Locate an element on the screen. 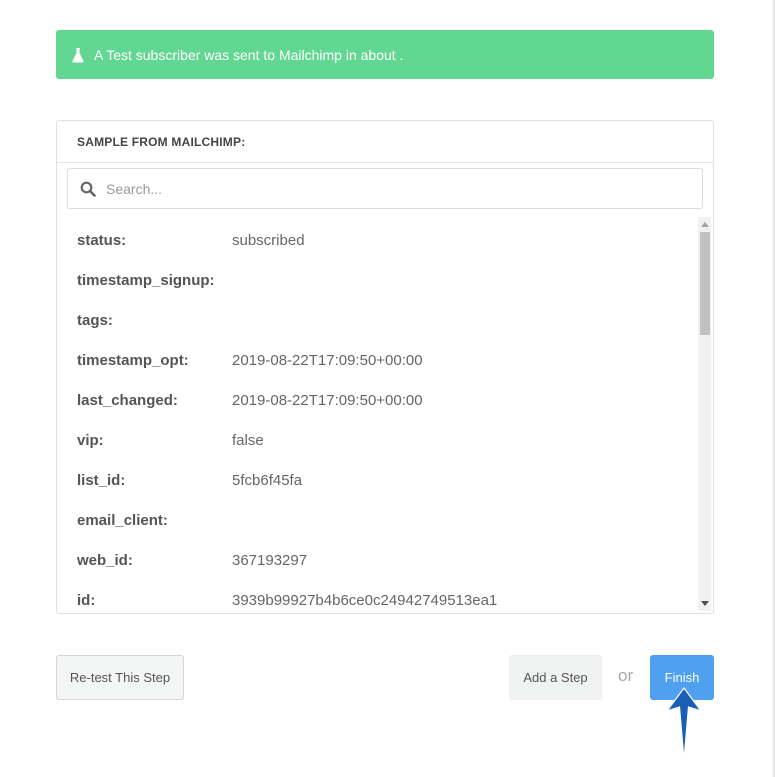 Image resolution: width=775 pixels, height=777 pixels. field-row-list-id: list_id: 5fcb6f45fa is located at coordinates (376, 481).